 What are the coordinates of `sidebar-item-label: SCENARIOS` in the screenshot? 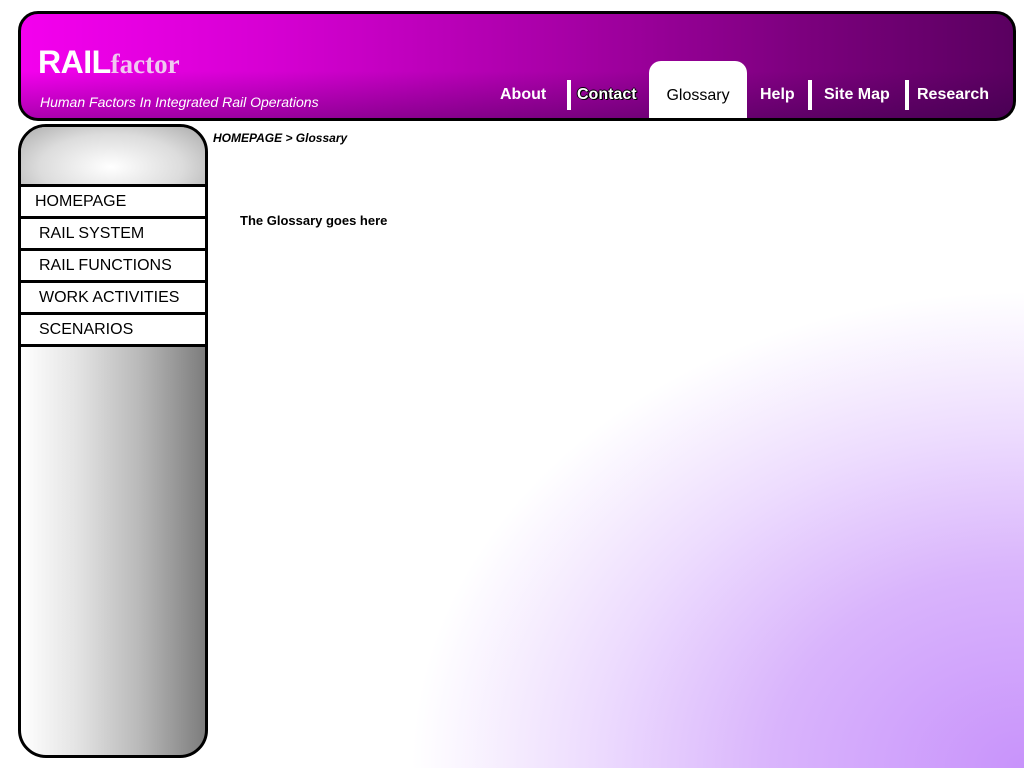 It's located at (86, 329).